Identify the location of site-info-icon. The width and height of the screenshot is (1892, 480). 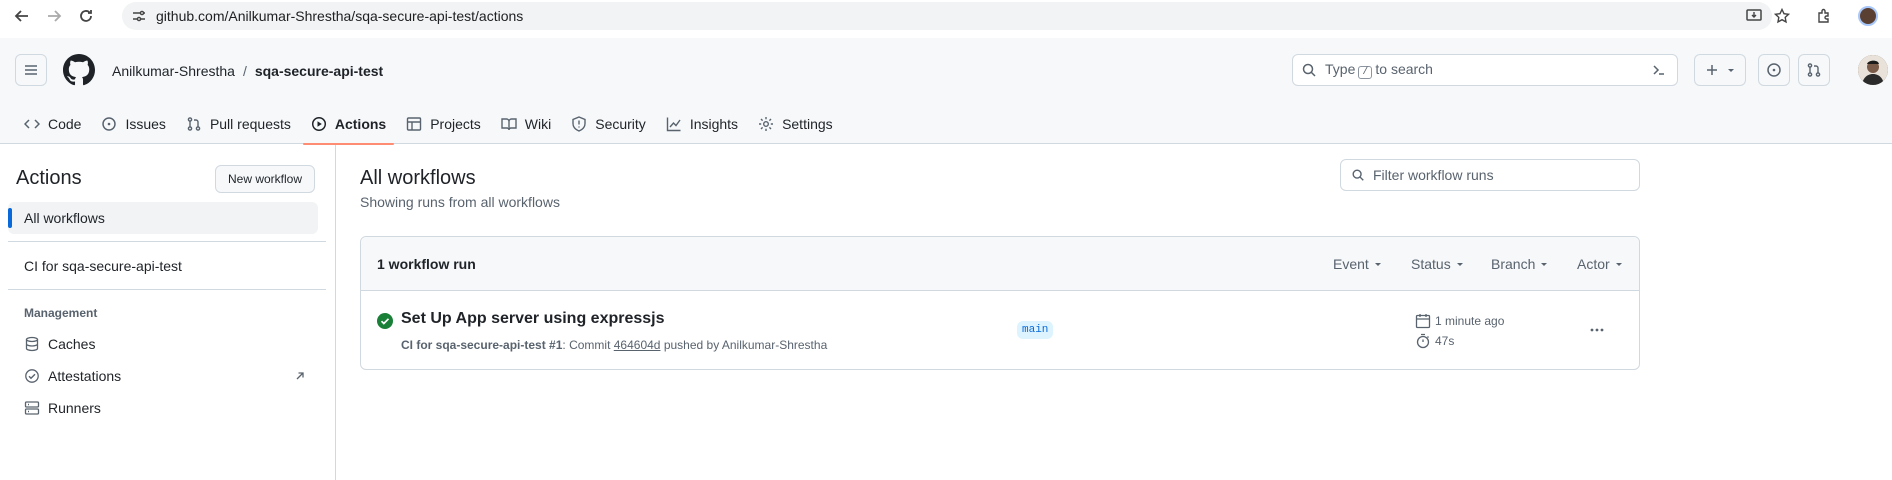
(139, 16).